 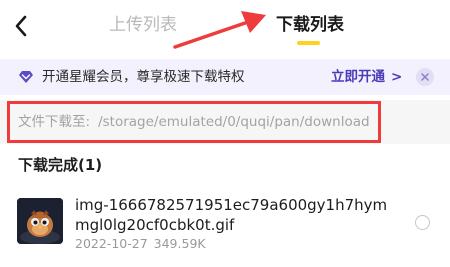 I want to click on open-vip-link: 立即开通 >, so click(x=366, y=77).